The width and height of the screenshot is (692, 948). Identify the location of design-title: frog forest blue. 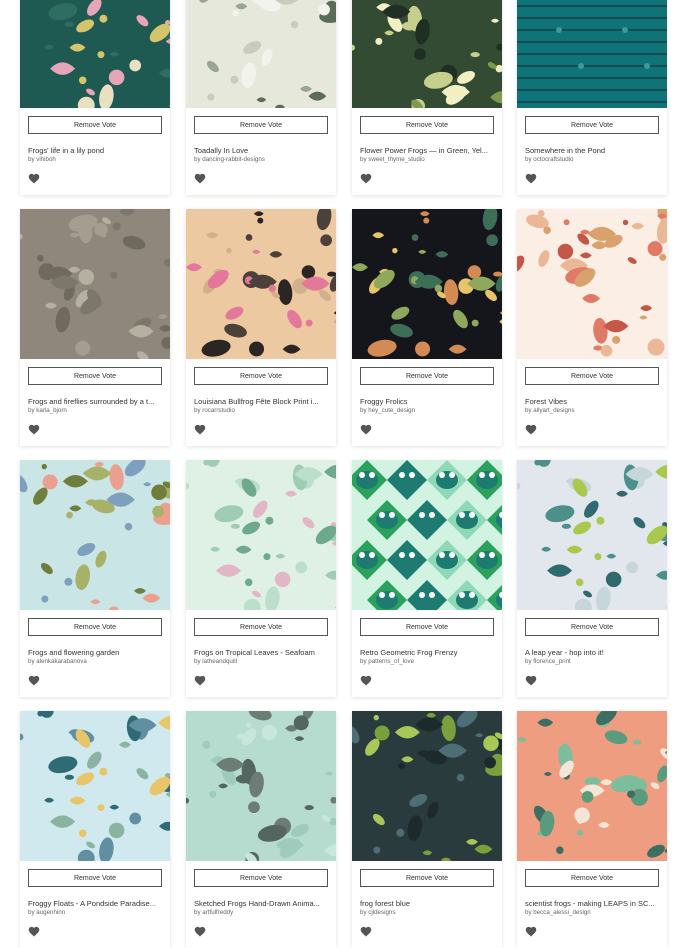
(427, 903).